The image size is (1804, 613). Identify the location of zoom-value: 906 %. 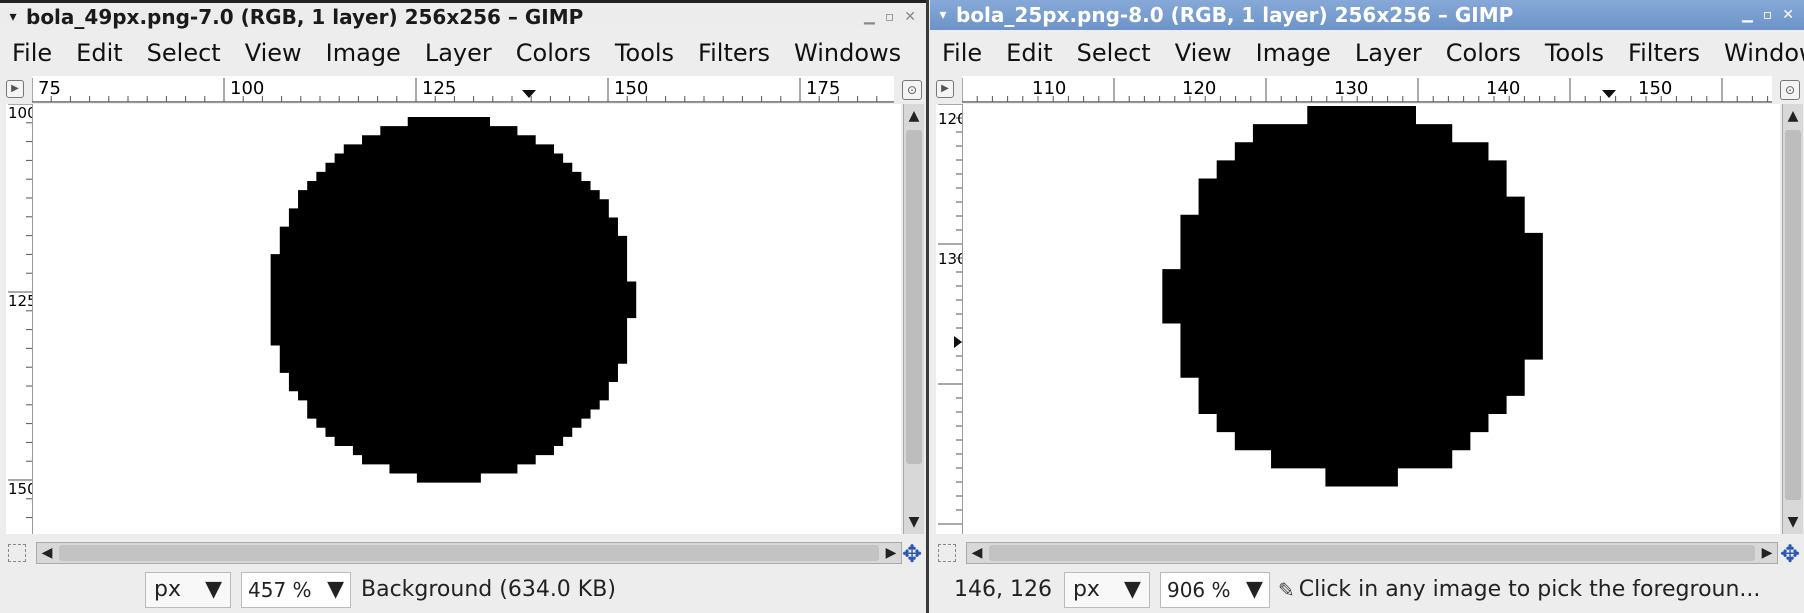
(1198, 589).